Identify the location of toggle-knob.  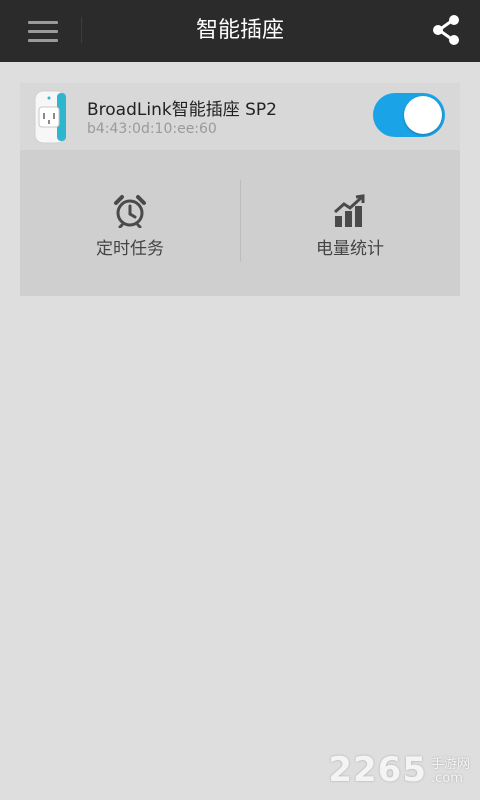
(423, 115).